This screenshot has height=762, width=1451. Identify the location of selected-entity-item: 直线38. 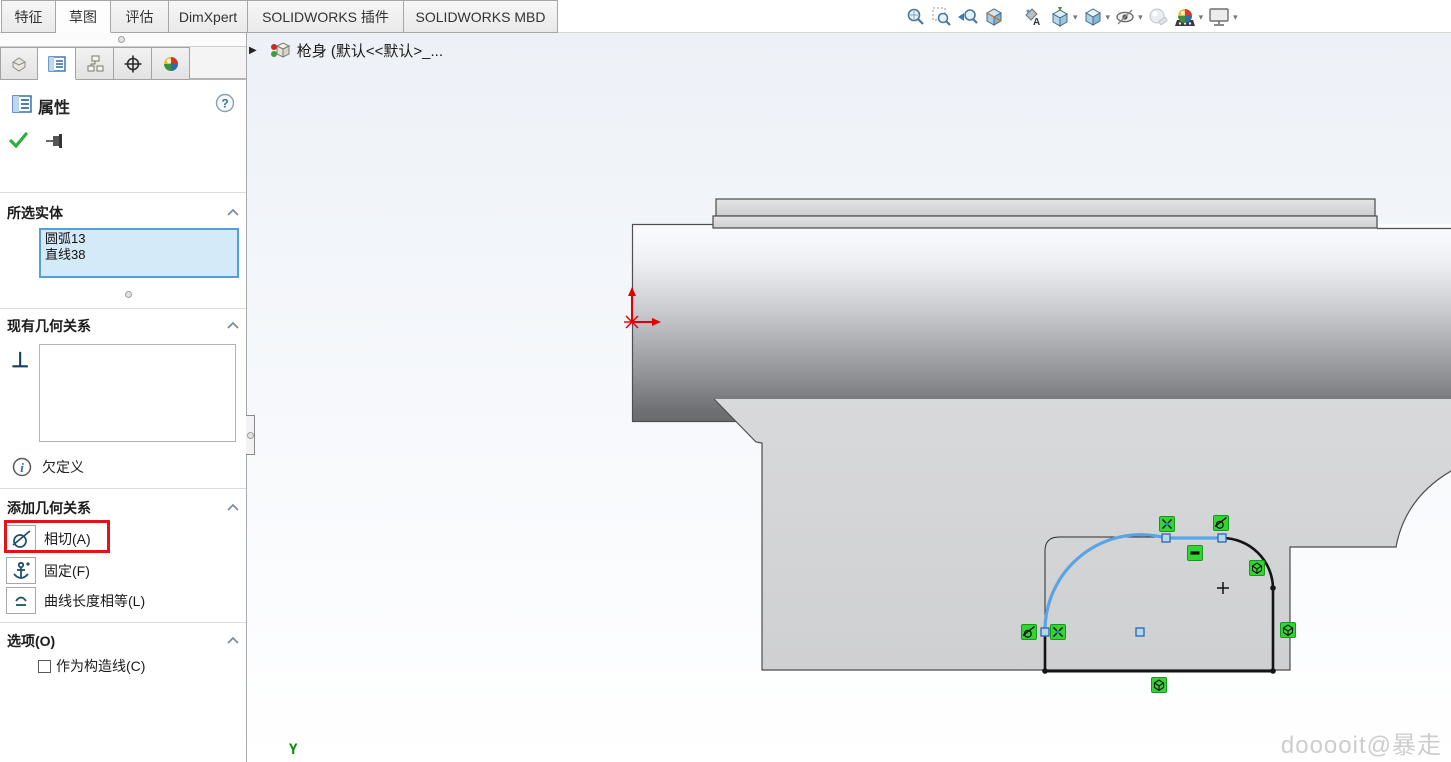
(139, 255).